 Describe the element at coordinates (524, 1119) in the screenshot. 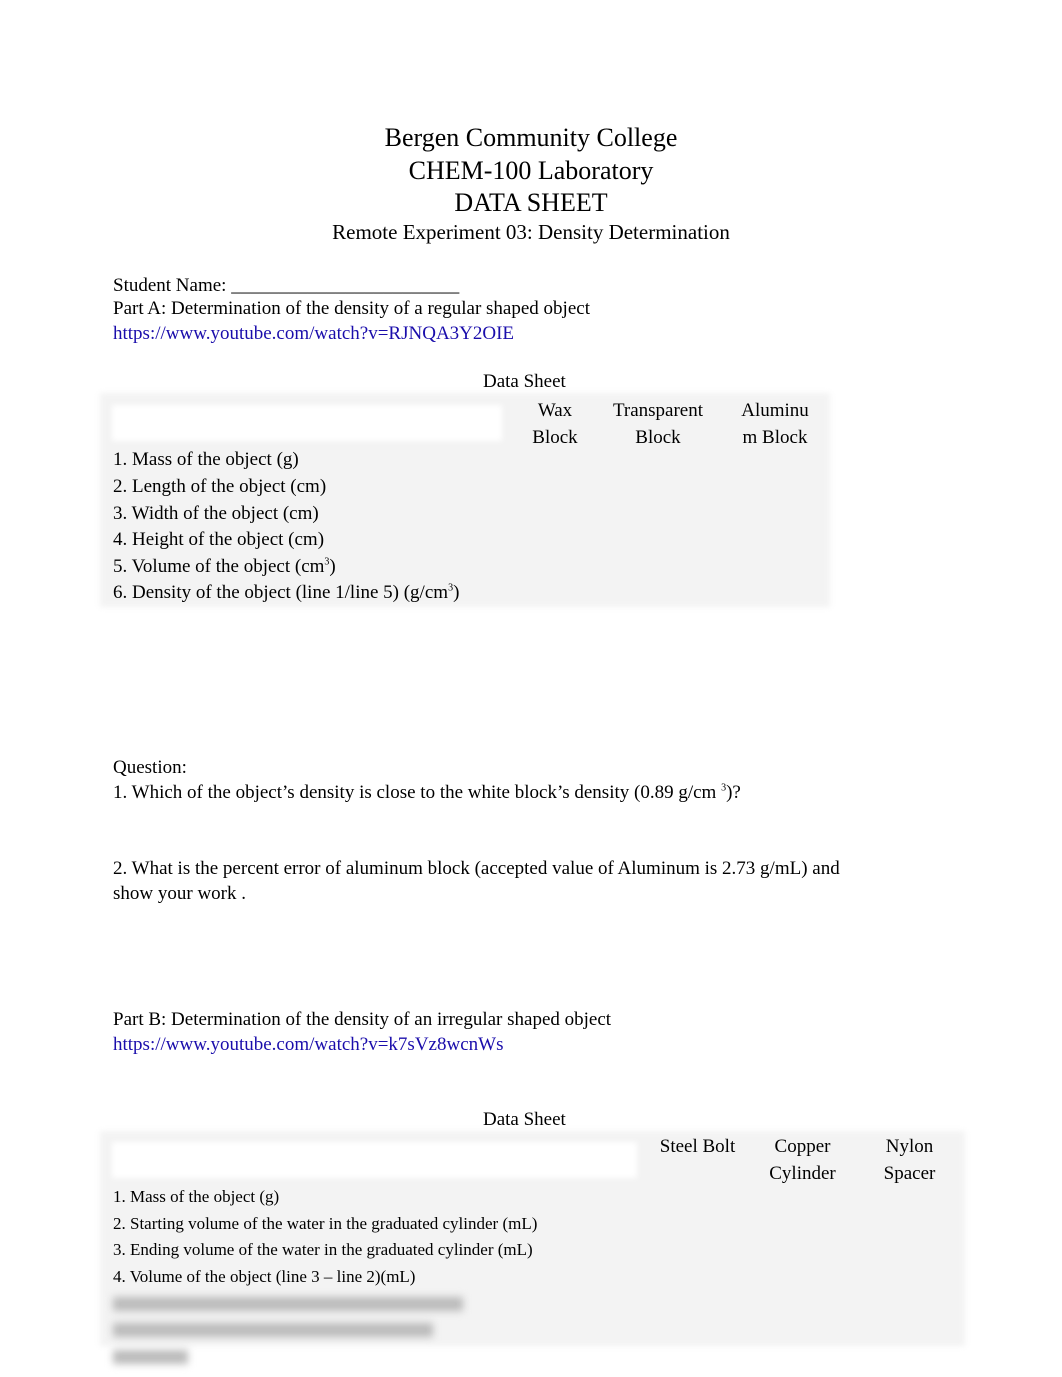

I see `part-b-table-title: Data Sheet` at that location.